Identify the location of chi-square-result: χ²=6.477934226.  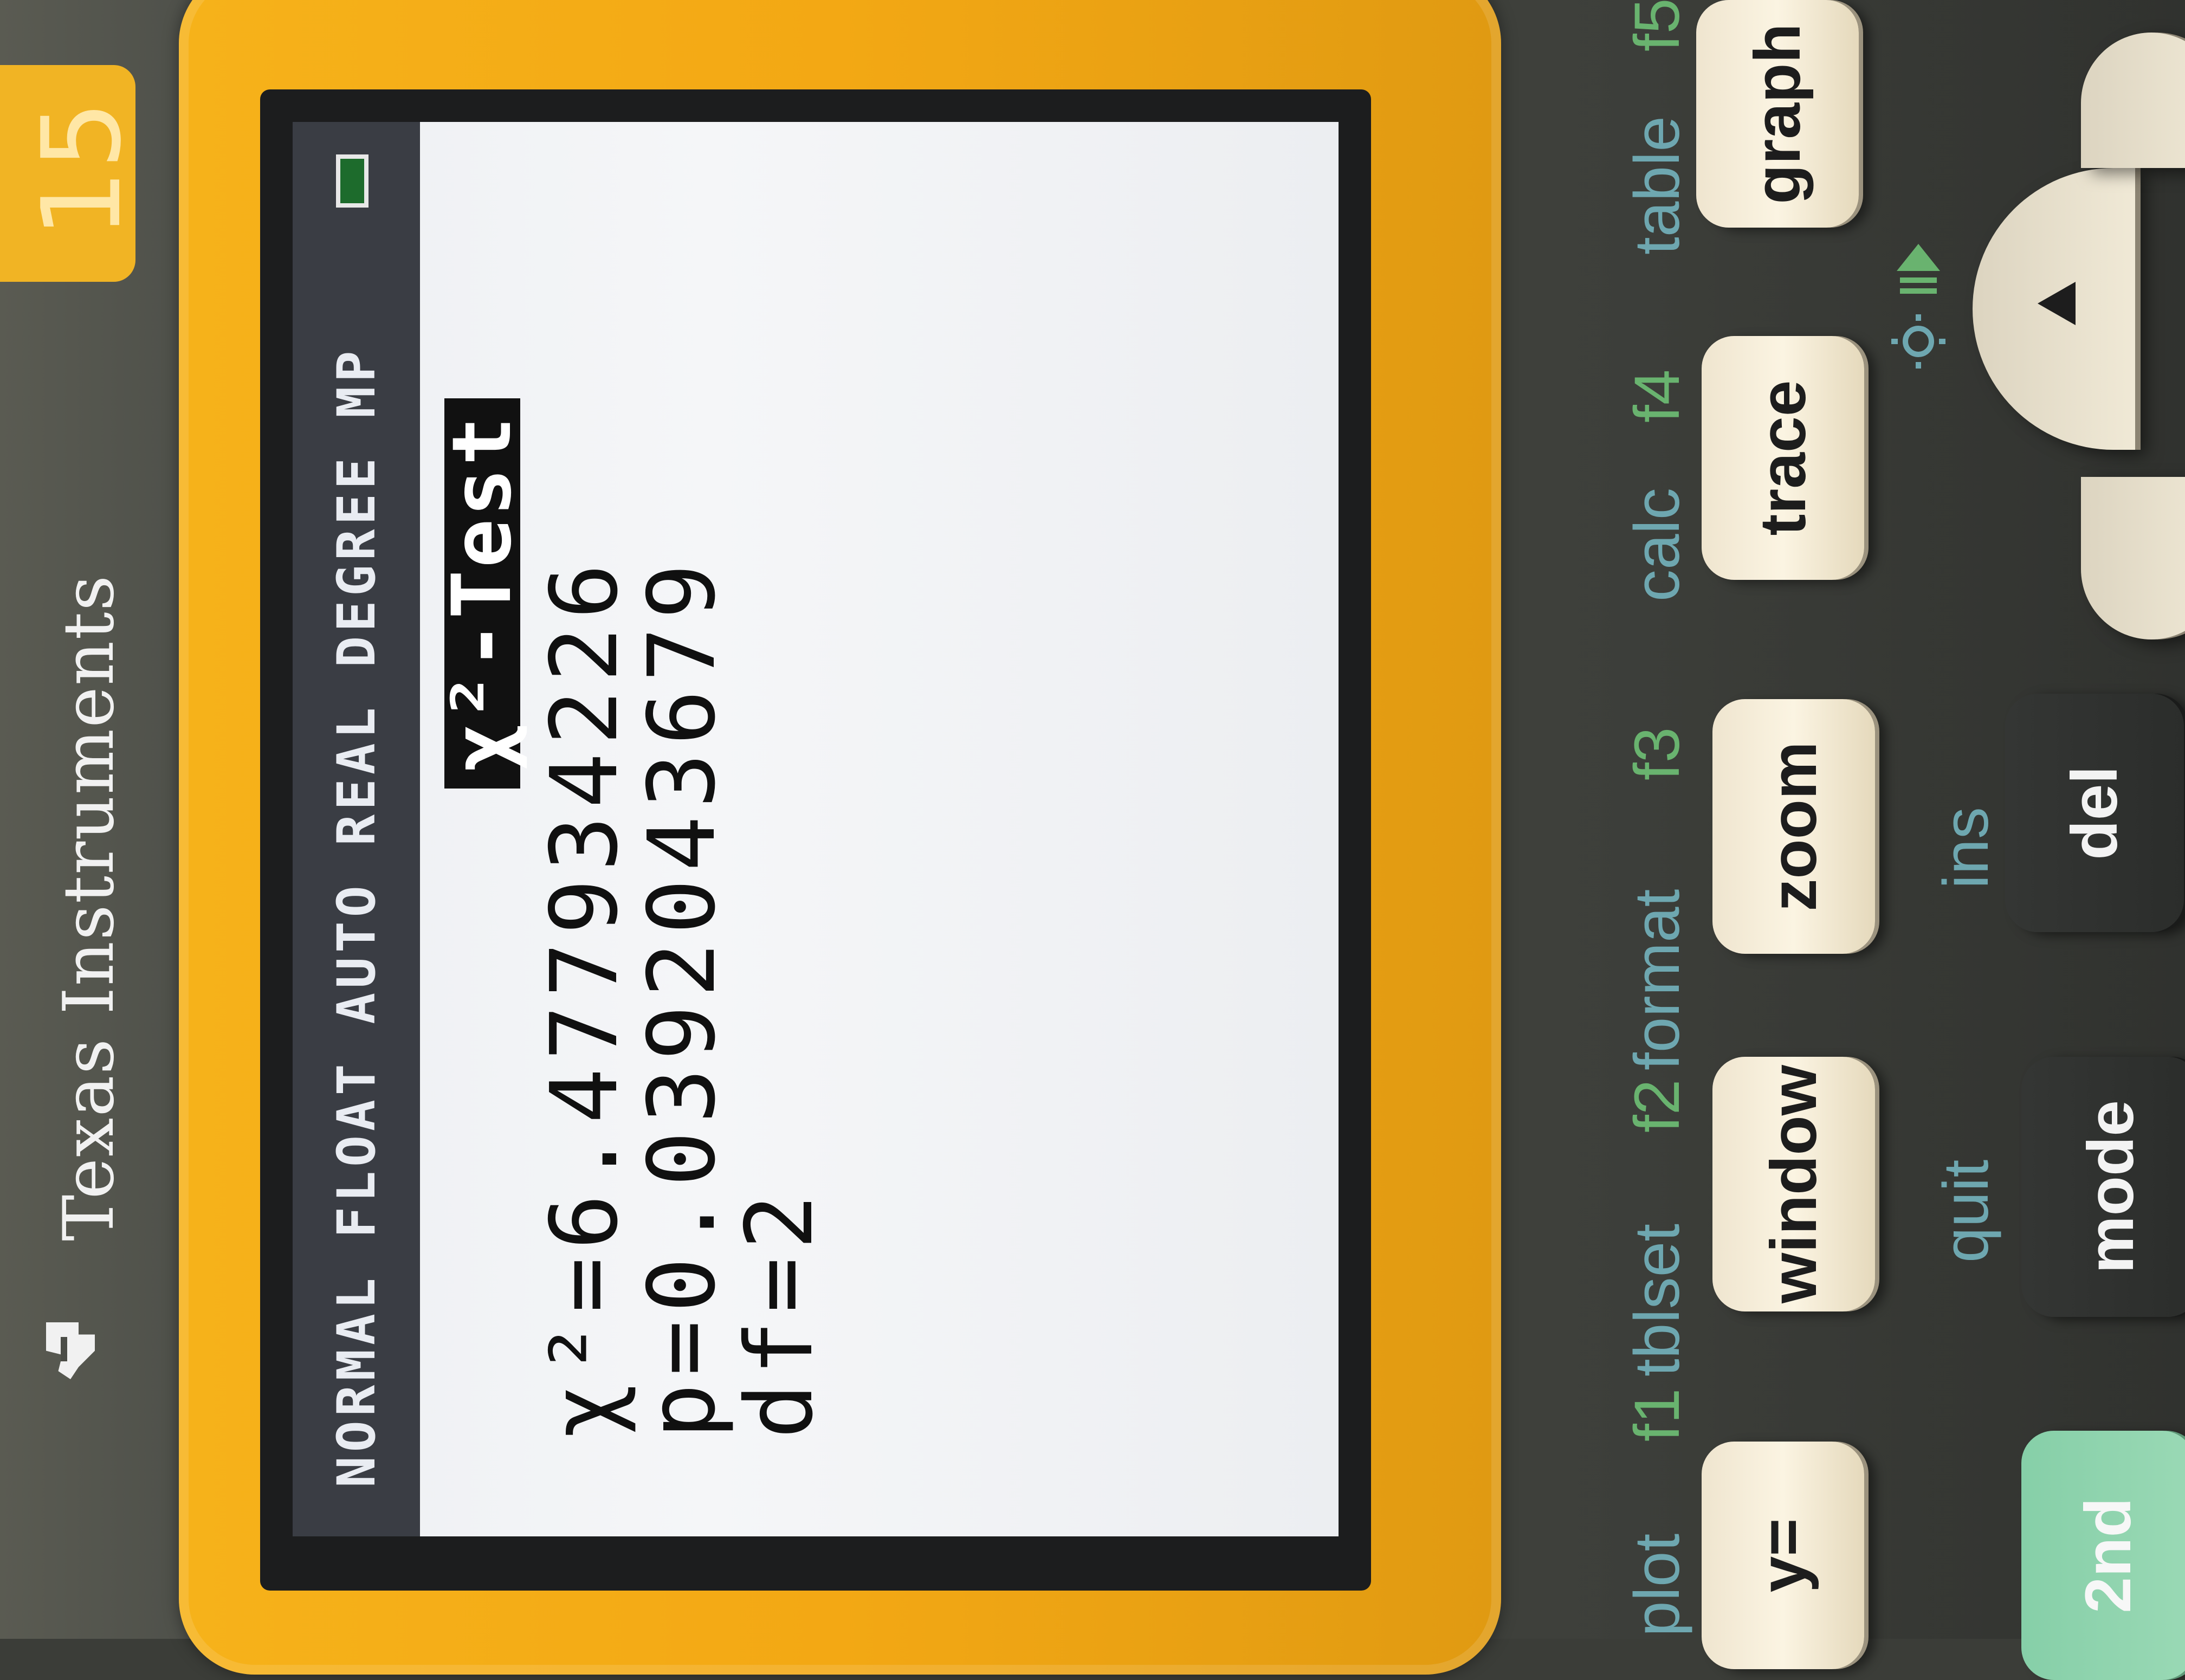
(584, 998).